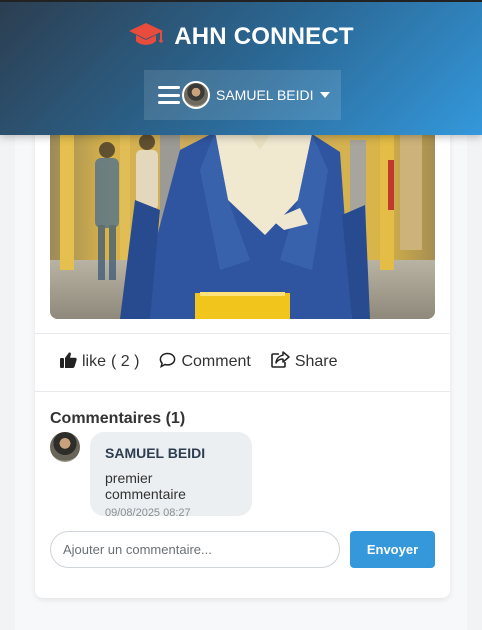 Image resolution: width=482 pixels, height=630 pixels. I want to click on send-comment-button: Envoyer, so click(392, 549).